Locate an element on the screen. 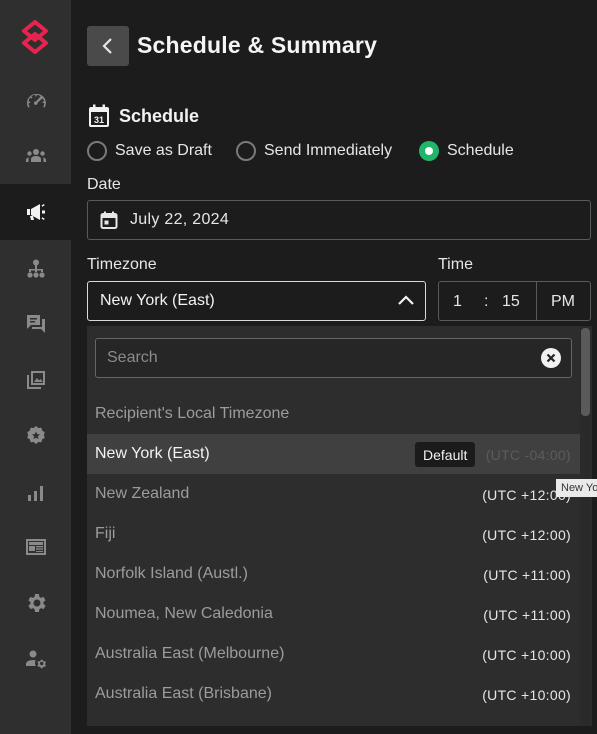 This screenshot has width=597, height=734. nav-campaigns is located at coordinates (35, 212).